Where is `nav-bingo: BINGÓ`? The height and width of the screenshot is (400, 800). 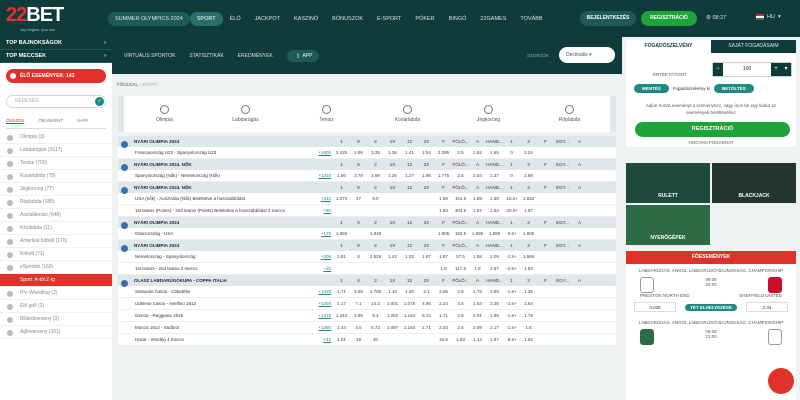
nav-bingo: BINGÓ is located at coordinates (458, 19).